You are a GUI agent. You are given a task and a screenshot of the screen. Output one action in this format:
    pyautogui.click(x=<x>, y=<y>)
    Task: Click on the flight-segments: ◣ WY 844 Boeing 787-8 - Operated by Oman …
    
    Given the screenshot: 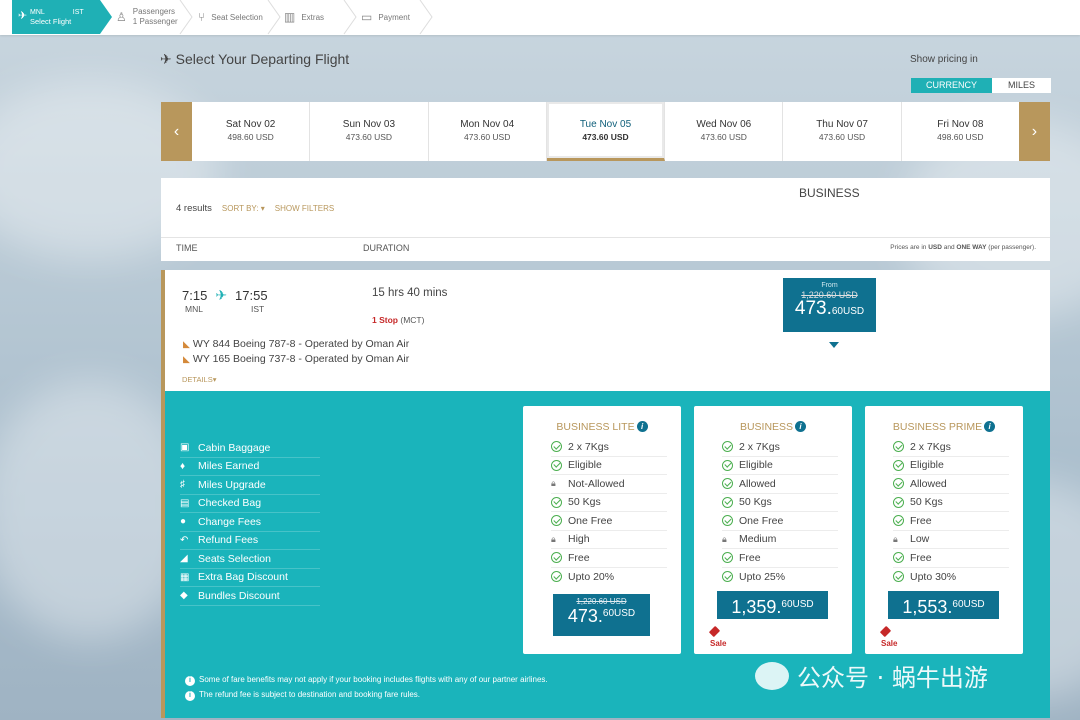 What is the action you would take?
    pyautogui.click(x=296, y=352)
    